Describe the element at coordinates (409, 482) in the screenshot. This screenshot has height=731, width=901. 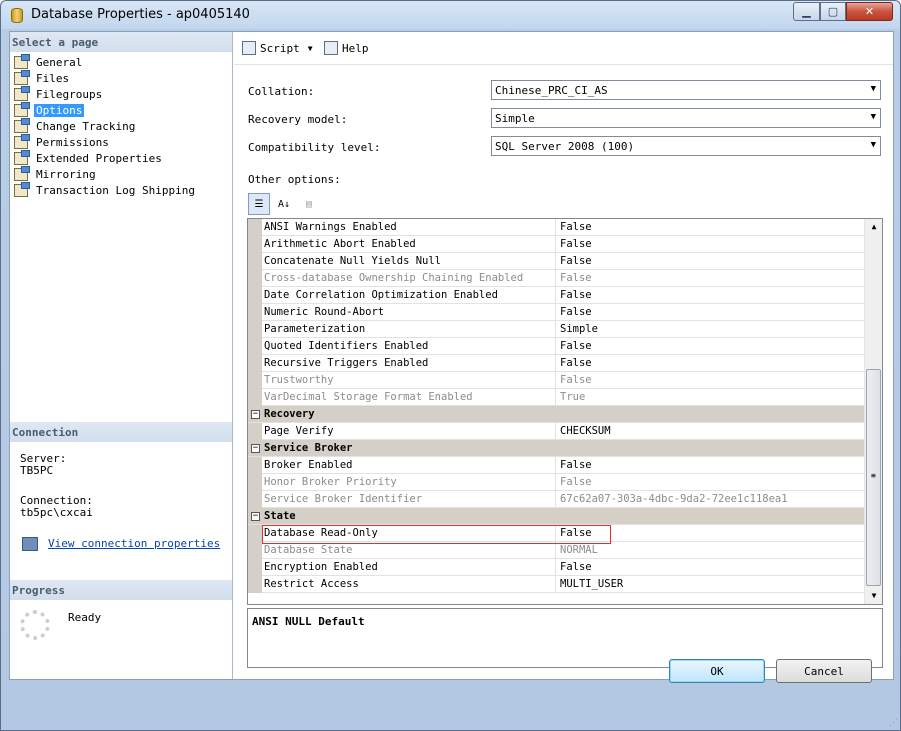
I see `property-name: Honor Broker Priority` at that location.